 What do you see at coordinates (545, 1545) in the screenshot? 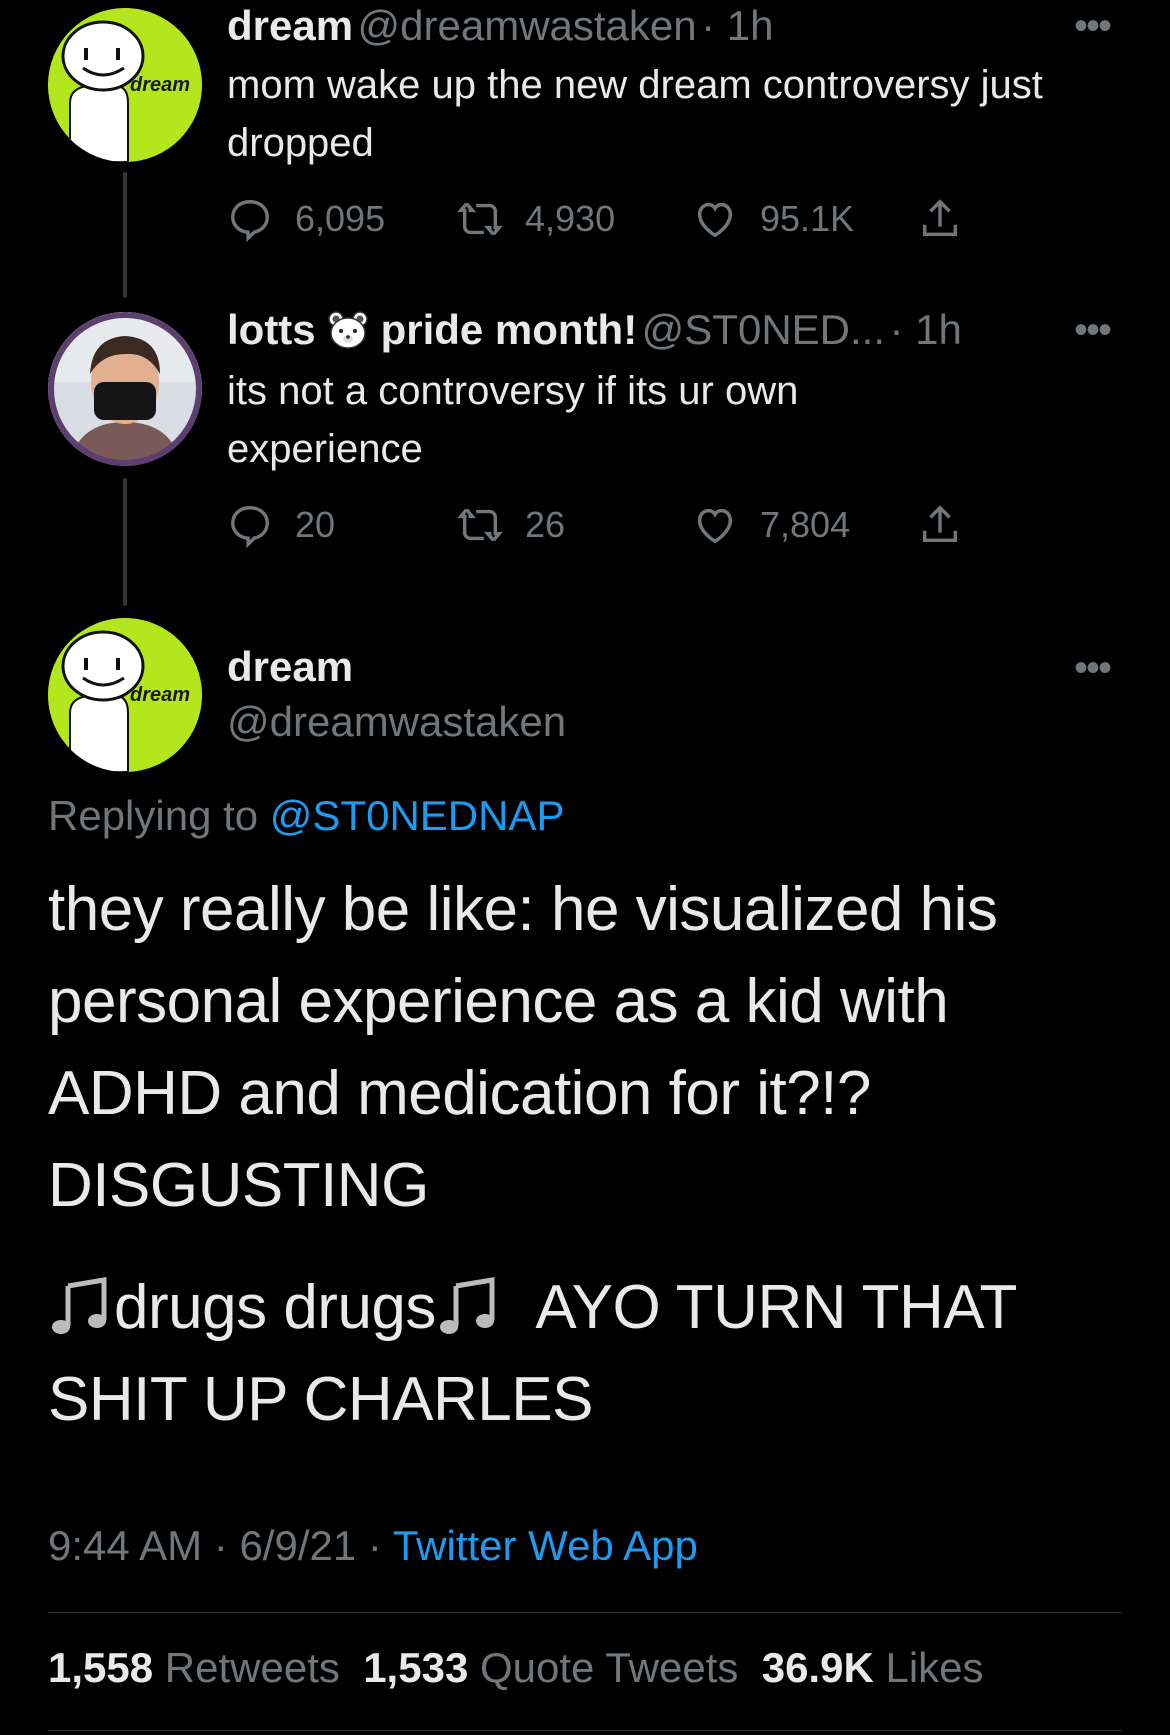
I see `tweet-source: Twitter Web App` at bounding box center [545, 1545].